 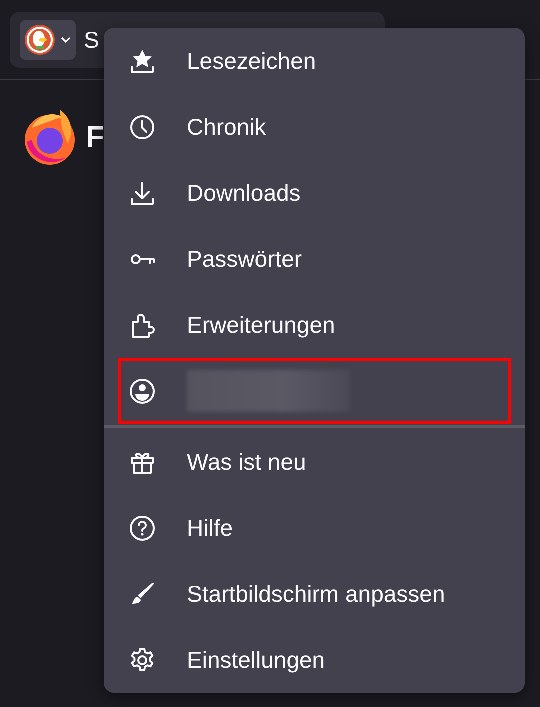 What do you see at coordinates (95, 138) in the screenshot?
I see `page-heading: F` at bounding box center [95, 138].